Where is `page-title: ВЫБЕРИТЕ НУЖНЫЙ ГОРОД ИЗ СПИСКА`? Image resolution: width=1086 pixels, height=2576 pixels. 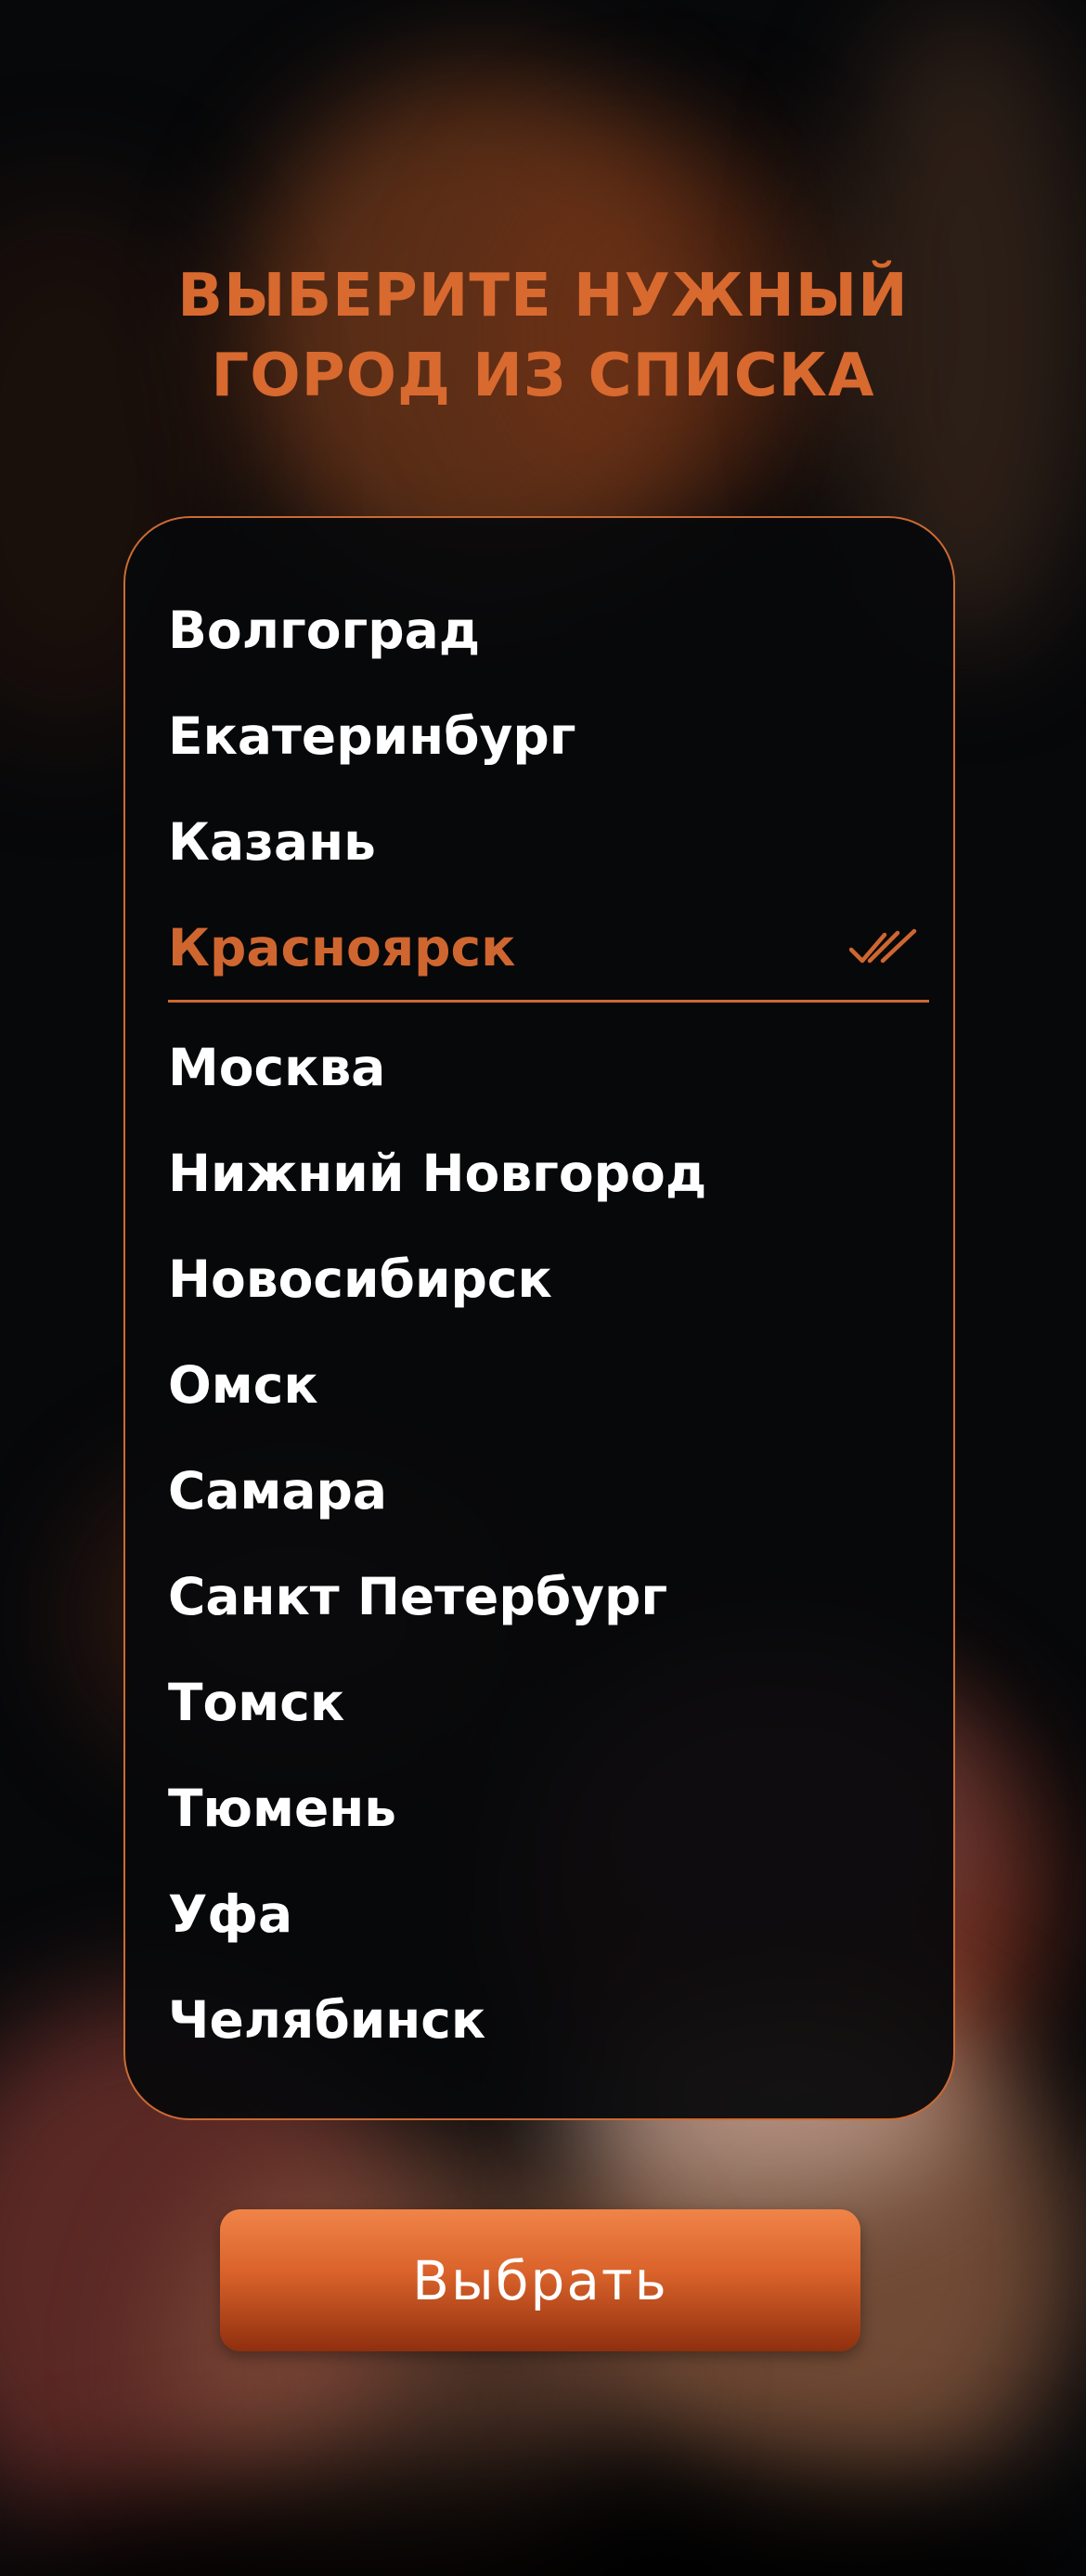
page-title: ВЫБЕРИТЕ НУЖНЫЙ ГОРОД ИЗ СПИСКА is located at coordinates (543, 336).